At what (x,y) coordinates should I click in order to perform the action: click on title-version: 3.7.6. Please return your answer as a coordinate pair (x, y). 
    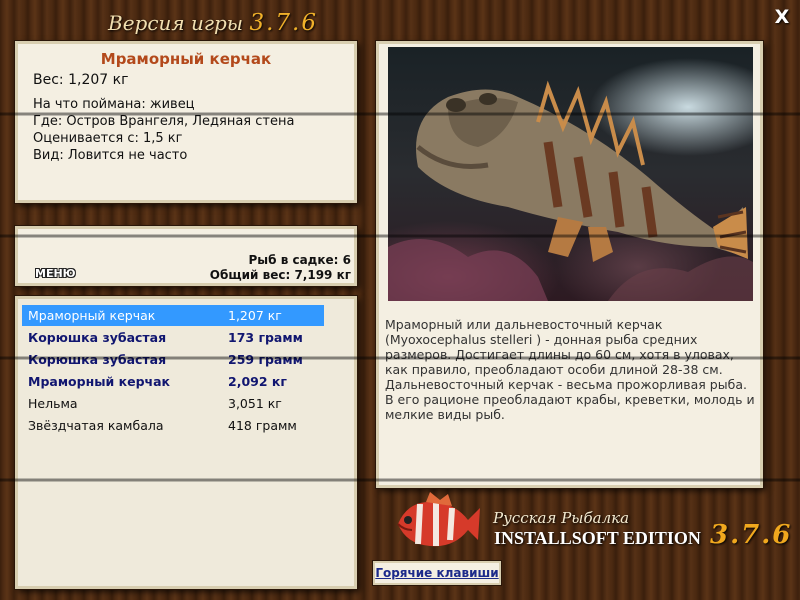
    Looking at the image, I should click on (283, 23).